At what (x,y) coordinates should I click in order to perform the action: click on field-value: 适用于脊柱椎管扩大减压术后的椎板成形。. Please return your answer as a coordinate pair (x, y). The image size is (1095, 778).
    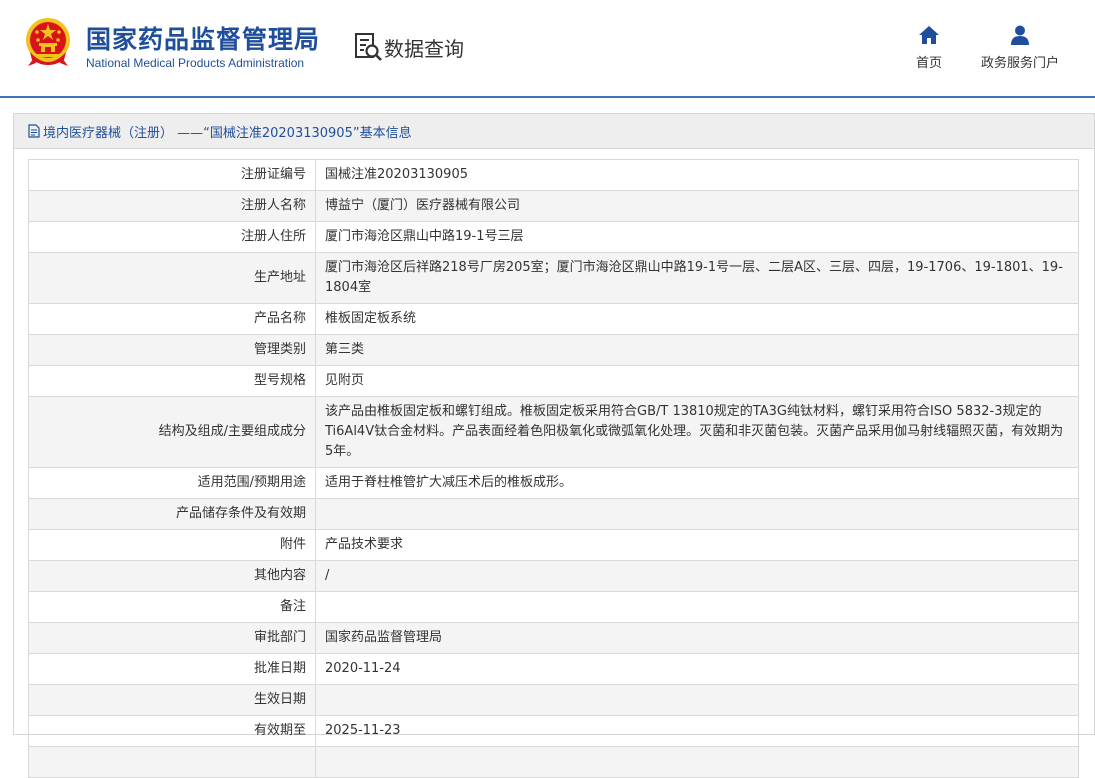
    Looking at the image, I should click on (697, 483).